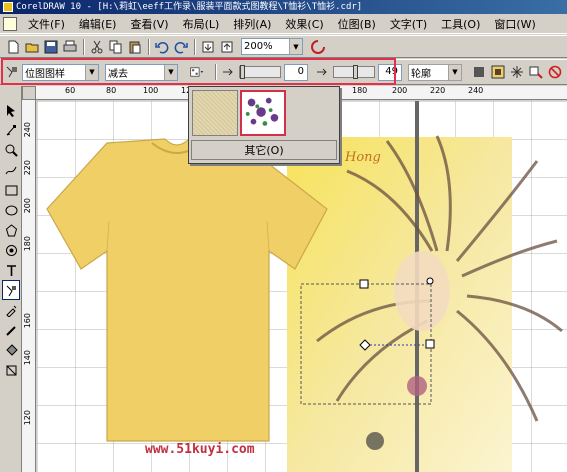 This screenshot has height=472, width=567. I want to click on interactive-transparency-icon, so click(11, 72).